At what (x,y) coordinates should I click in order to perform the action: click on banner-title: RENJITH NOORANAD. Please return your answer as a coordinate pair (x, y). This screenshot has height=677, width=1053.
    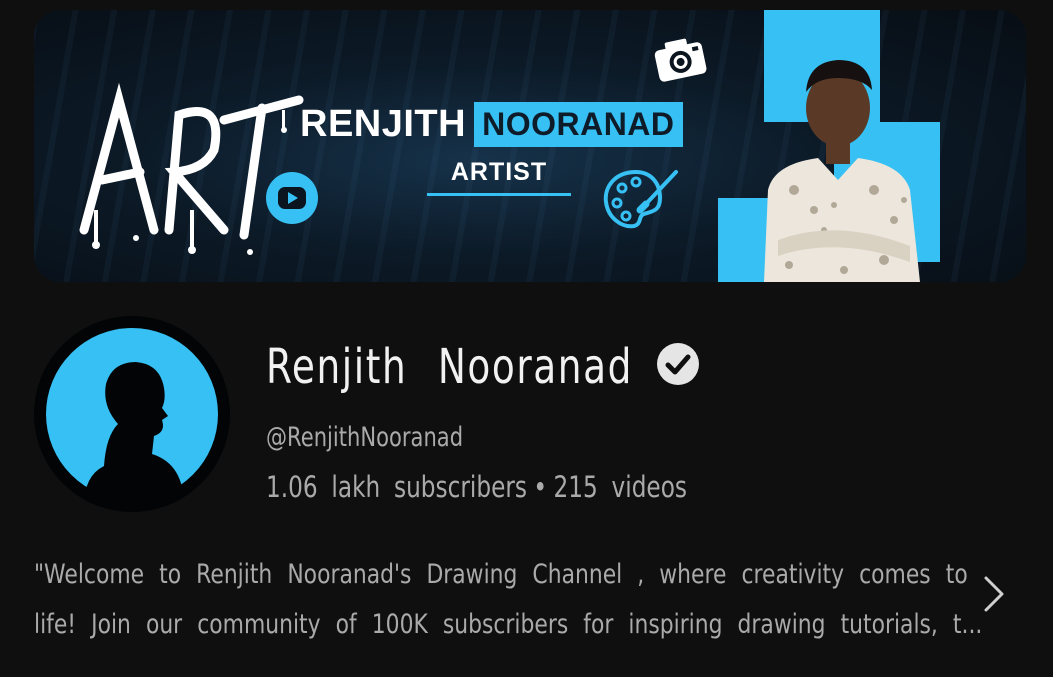
    Looking at the image, I should click on (491, 124).